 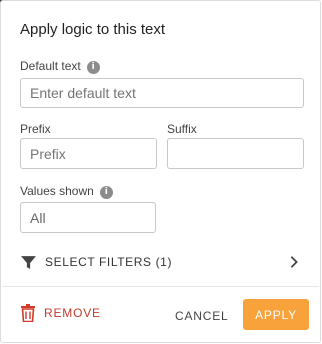 What do you see at coordinates (109, 262) in the screenshot?
I see `select-filters-label: SELECT FILTERS (1)` at bounding box center [109, 262].